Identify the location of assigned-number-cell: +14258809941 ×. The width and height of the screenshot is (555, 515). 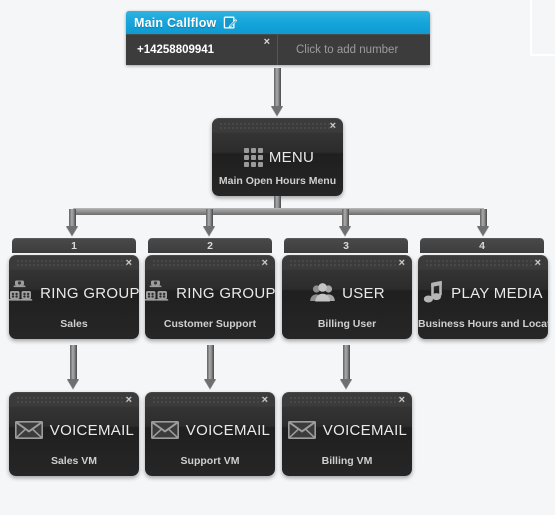
(202, 50).